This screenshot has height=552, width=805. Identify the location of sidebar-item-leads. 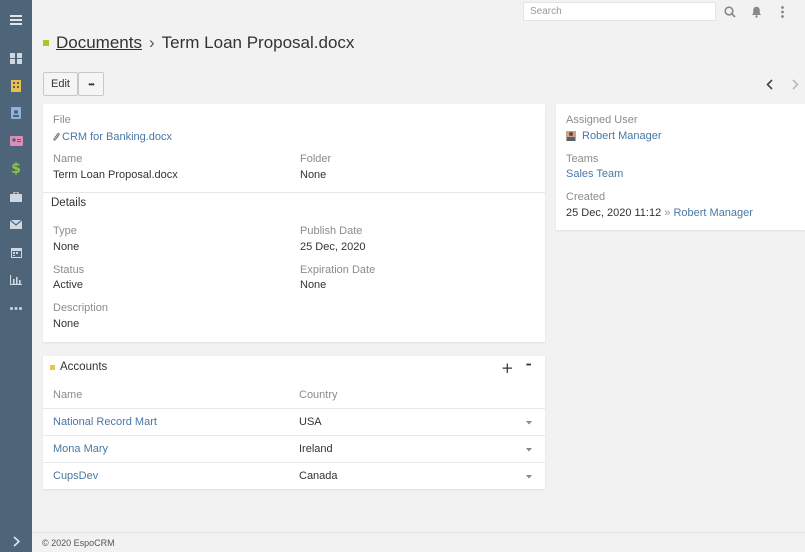
(16, 141).